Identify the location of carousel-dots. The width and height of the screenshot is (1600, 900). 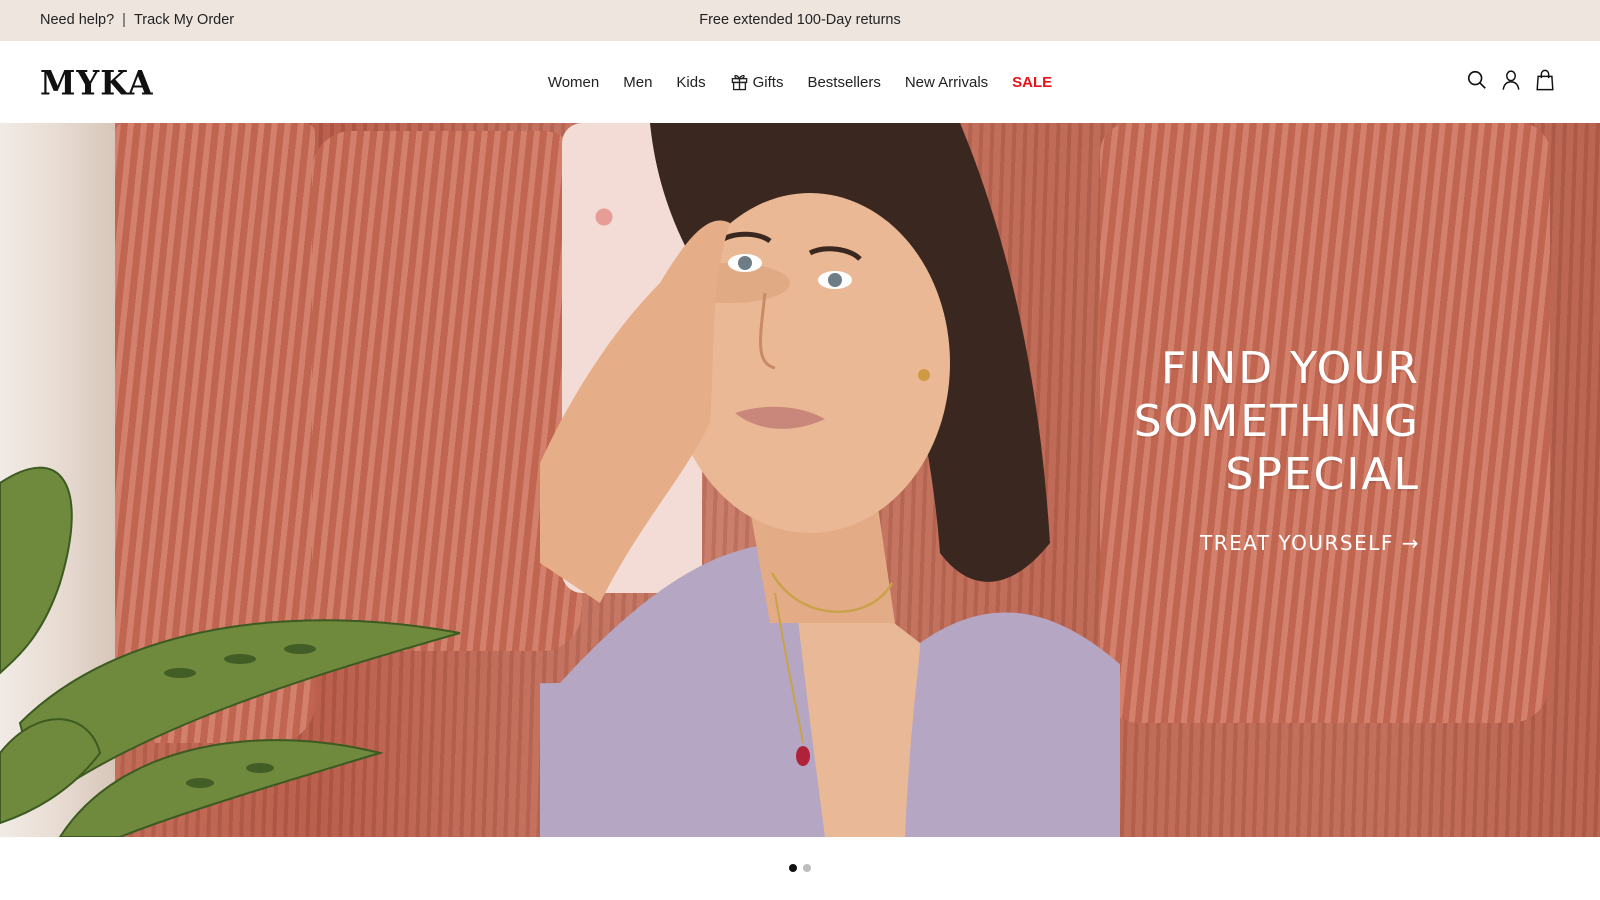
(800, 868).